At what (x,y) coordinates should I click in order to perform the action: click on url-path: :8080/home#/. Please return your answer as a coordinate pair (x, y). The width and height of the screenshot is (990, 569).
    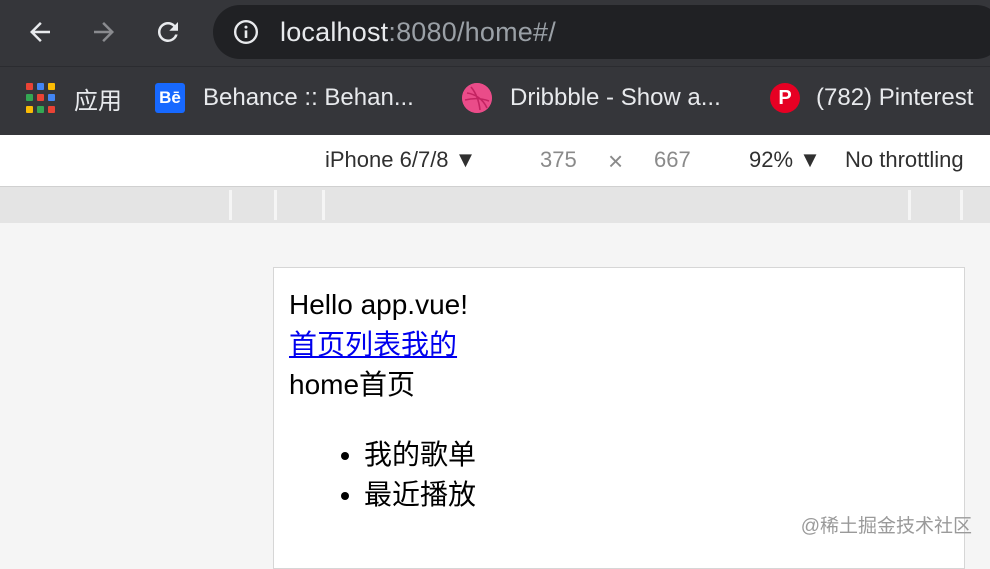
    Looking at the image, I should click on (472, 32).